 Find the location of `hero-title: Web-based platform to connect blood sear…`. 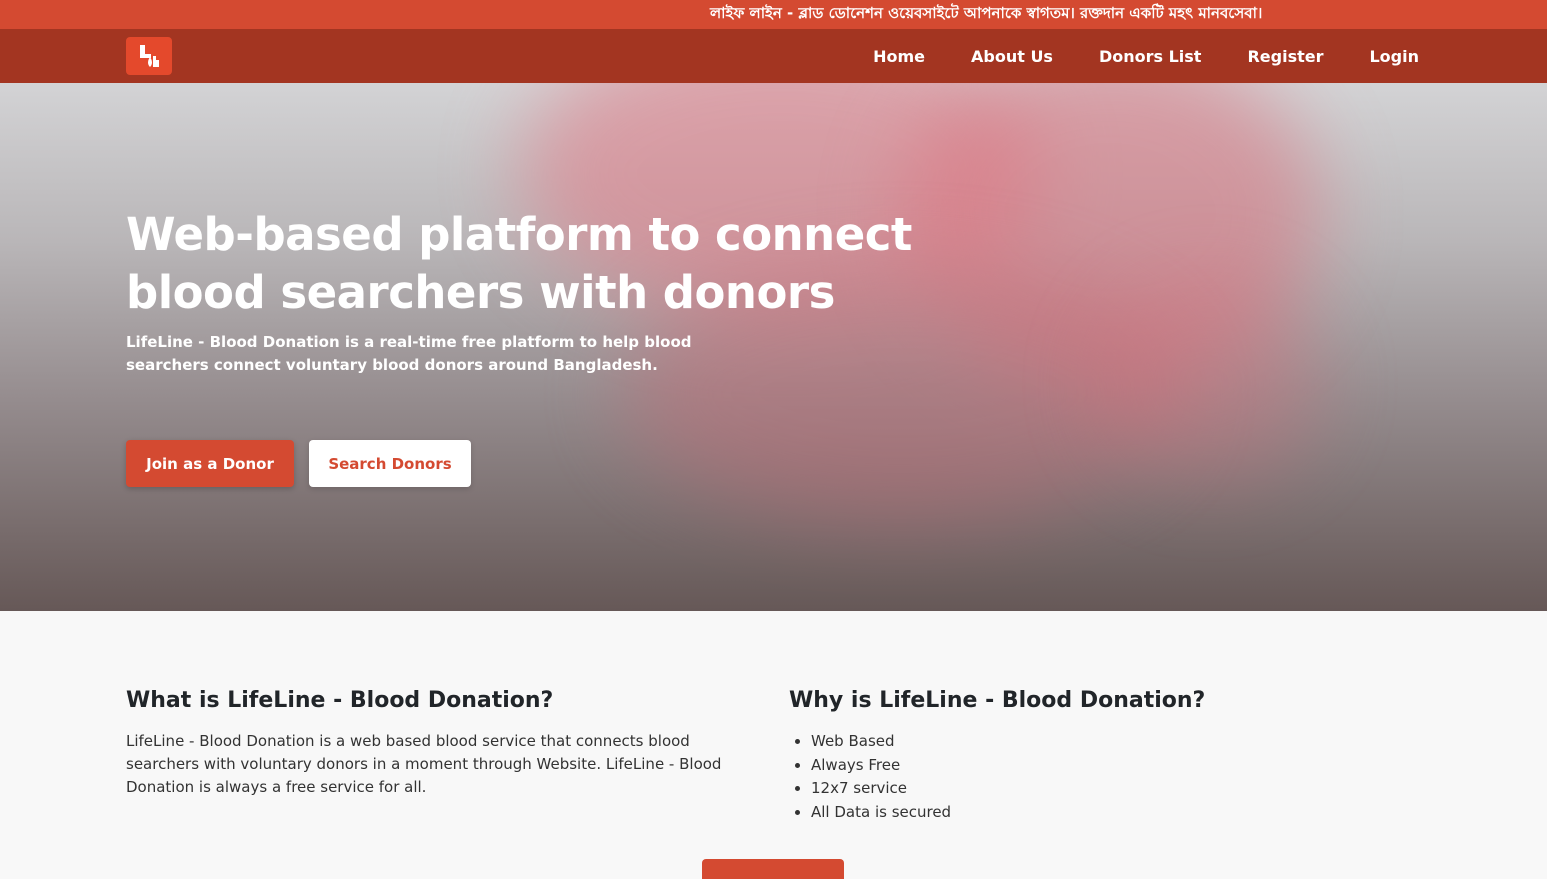

hero-title: Web-based platform to connect blood sear… is located at coordinates (519, 263).